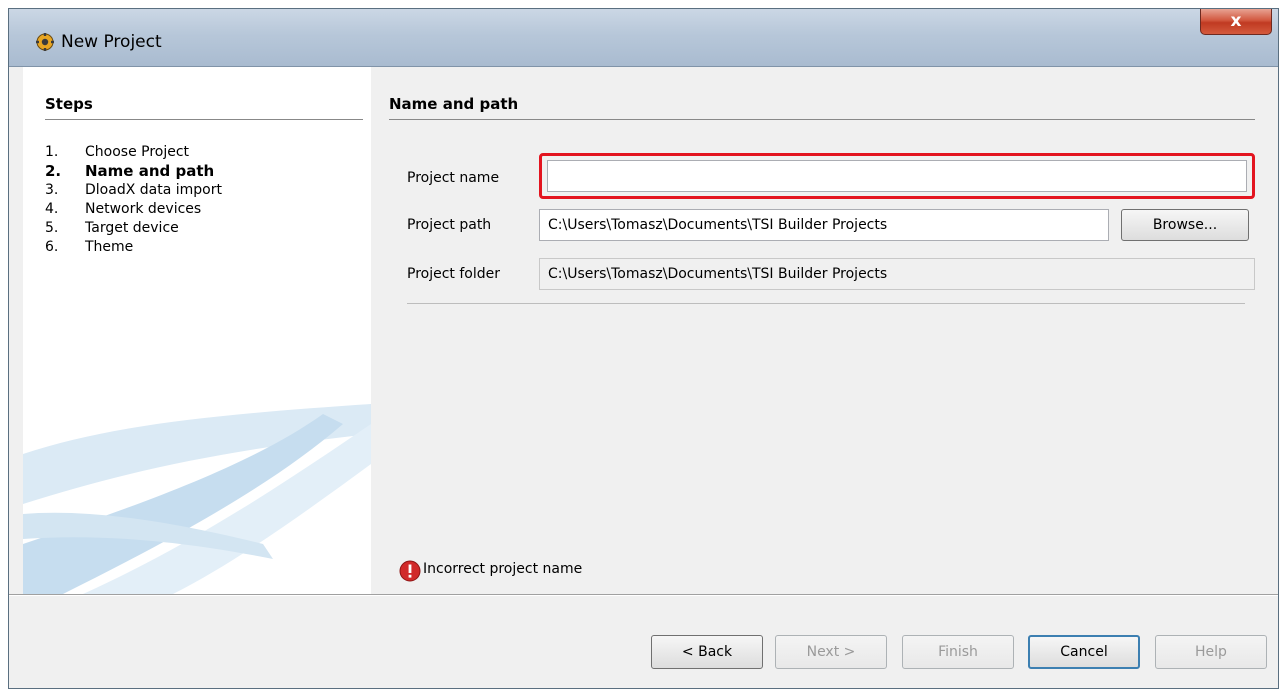 The image size is (1287, 697). What do you see at coordinates (1211, 652) in the screenshot?
I see `help-button: Help` at bounding box center [1211, 652].